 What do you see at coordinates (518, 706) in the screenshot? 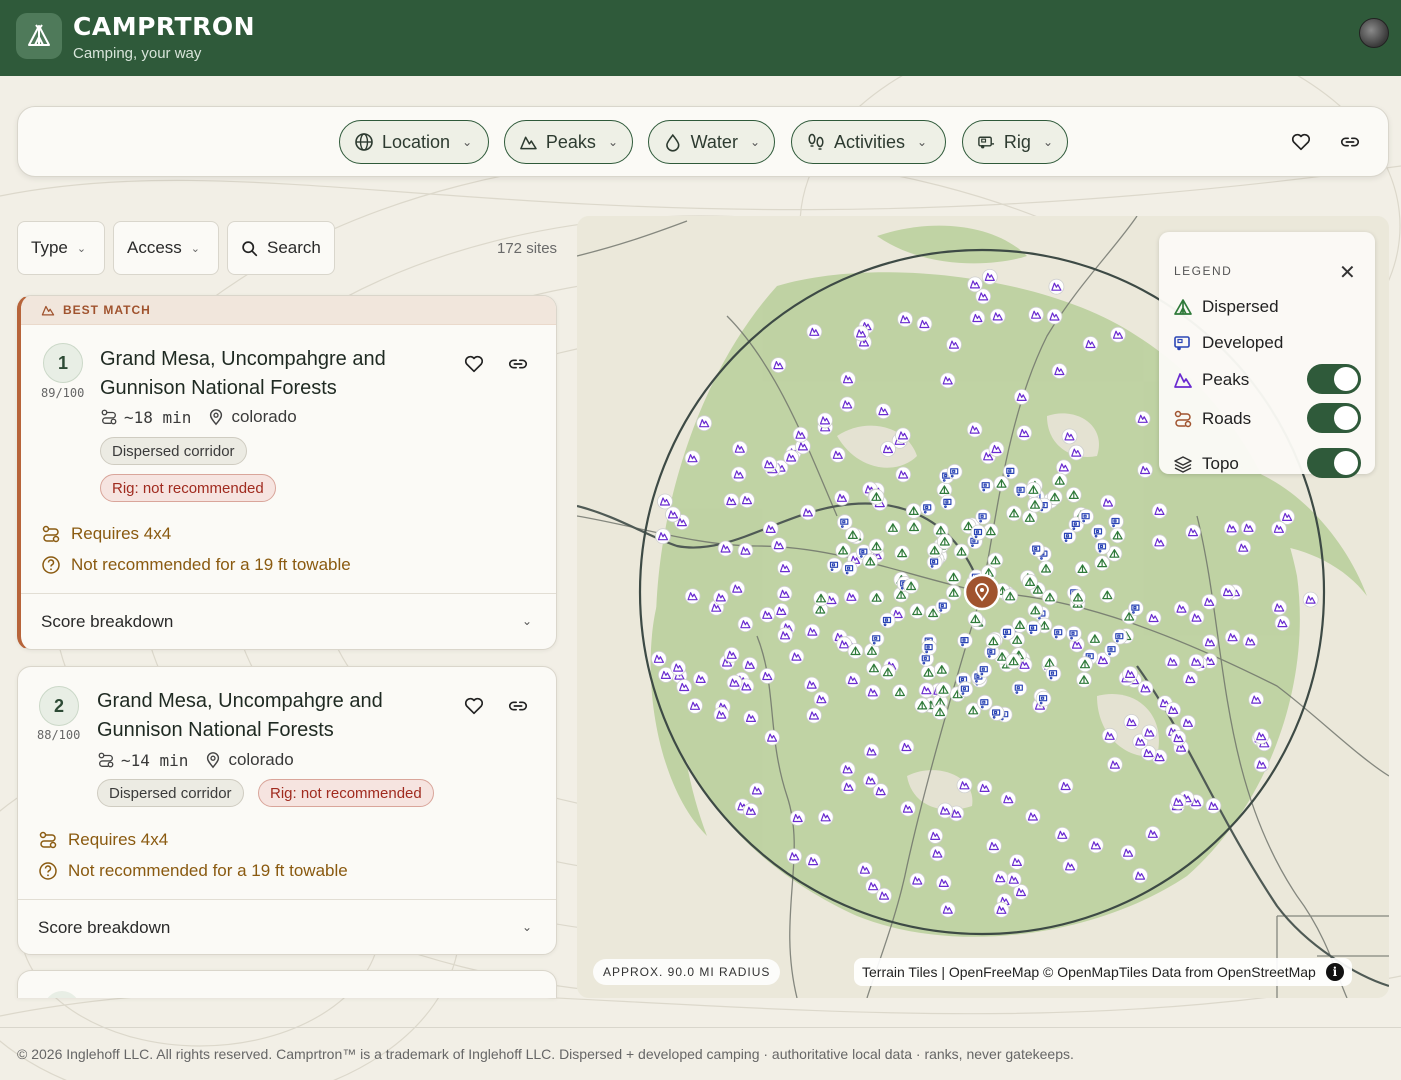
I see `copy-link-button` at bounding box center [518, 706].